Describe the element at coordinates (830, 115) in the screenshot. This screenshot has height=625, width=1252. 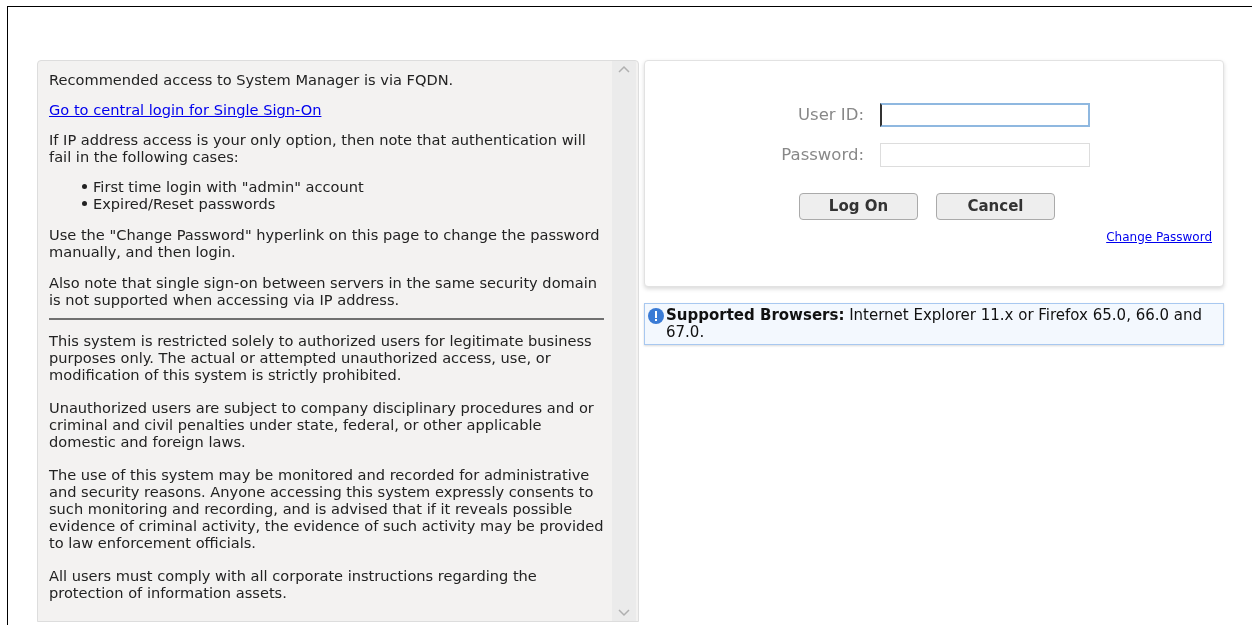
I see `field-label: User ID:` at that location.